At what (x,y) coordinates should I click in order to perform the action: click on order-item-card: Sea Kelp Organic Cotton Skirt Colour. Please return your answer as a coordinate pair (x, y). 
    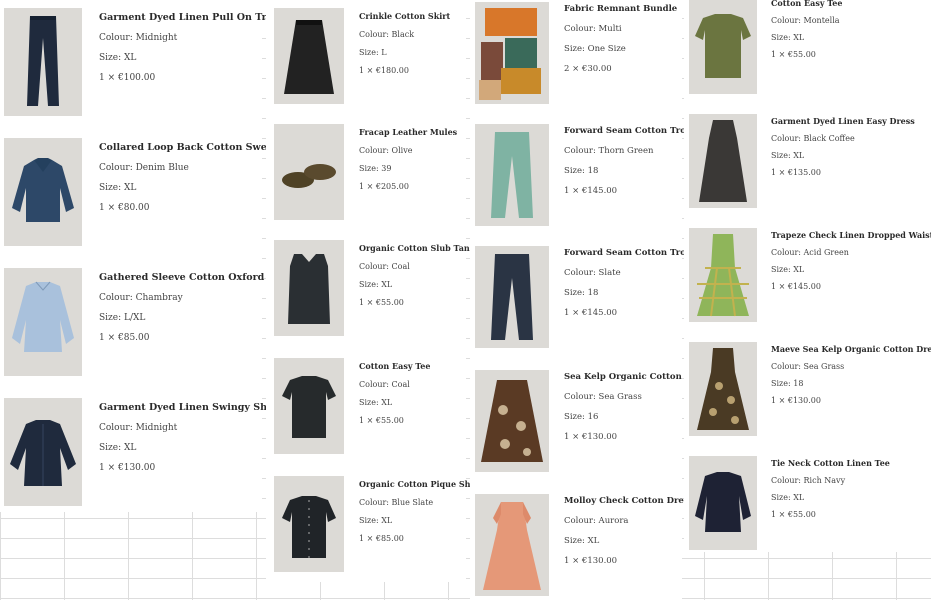
    Looking at the image, I should click on (591, 422).